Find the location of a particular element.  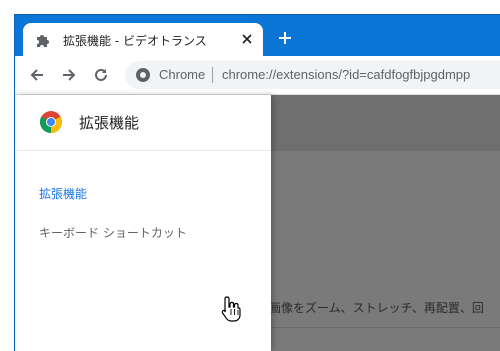

tab-title: 拡張機能 - ビデオトランス is located at coordinates (135, 41).